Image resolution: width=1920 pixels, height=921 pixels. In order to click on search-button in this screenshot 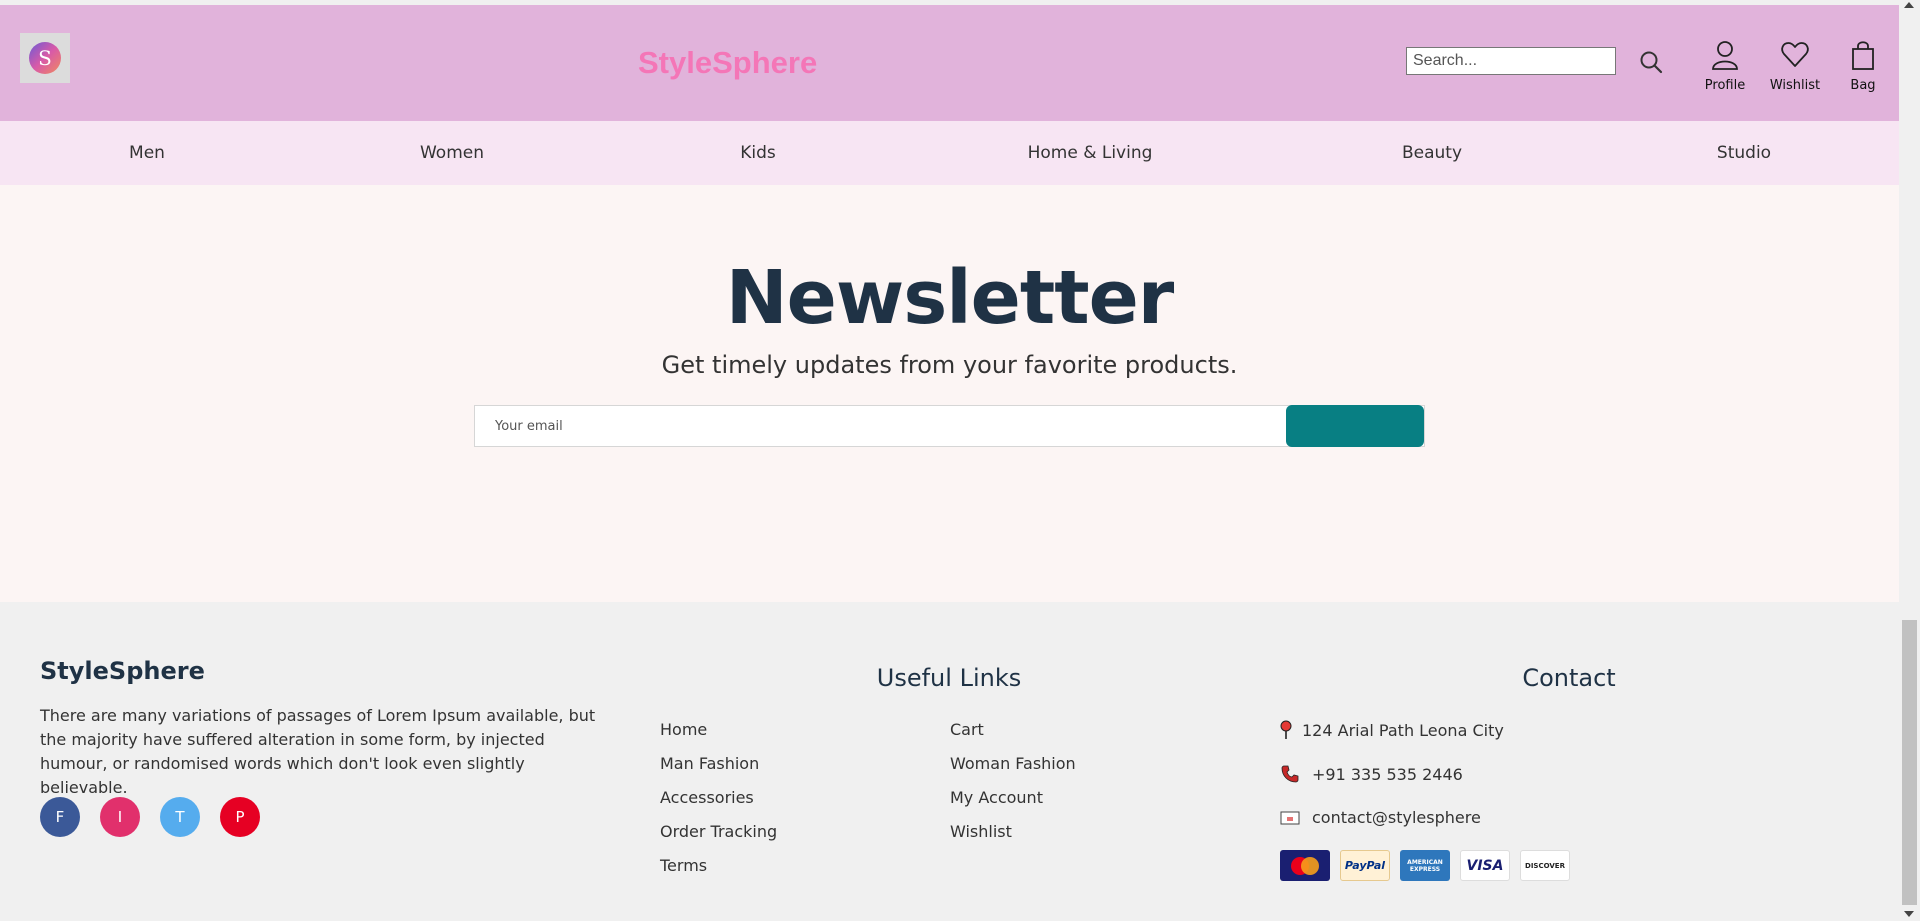, I will do `click(1652, 63)`.